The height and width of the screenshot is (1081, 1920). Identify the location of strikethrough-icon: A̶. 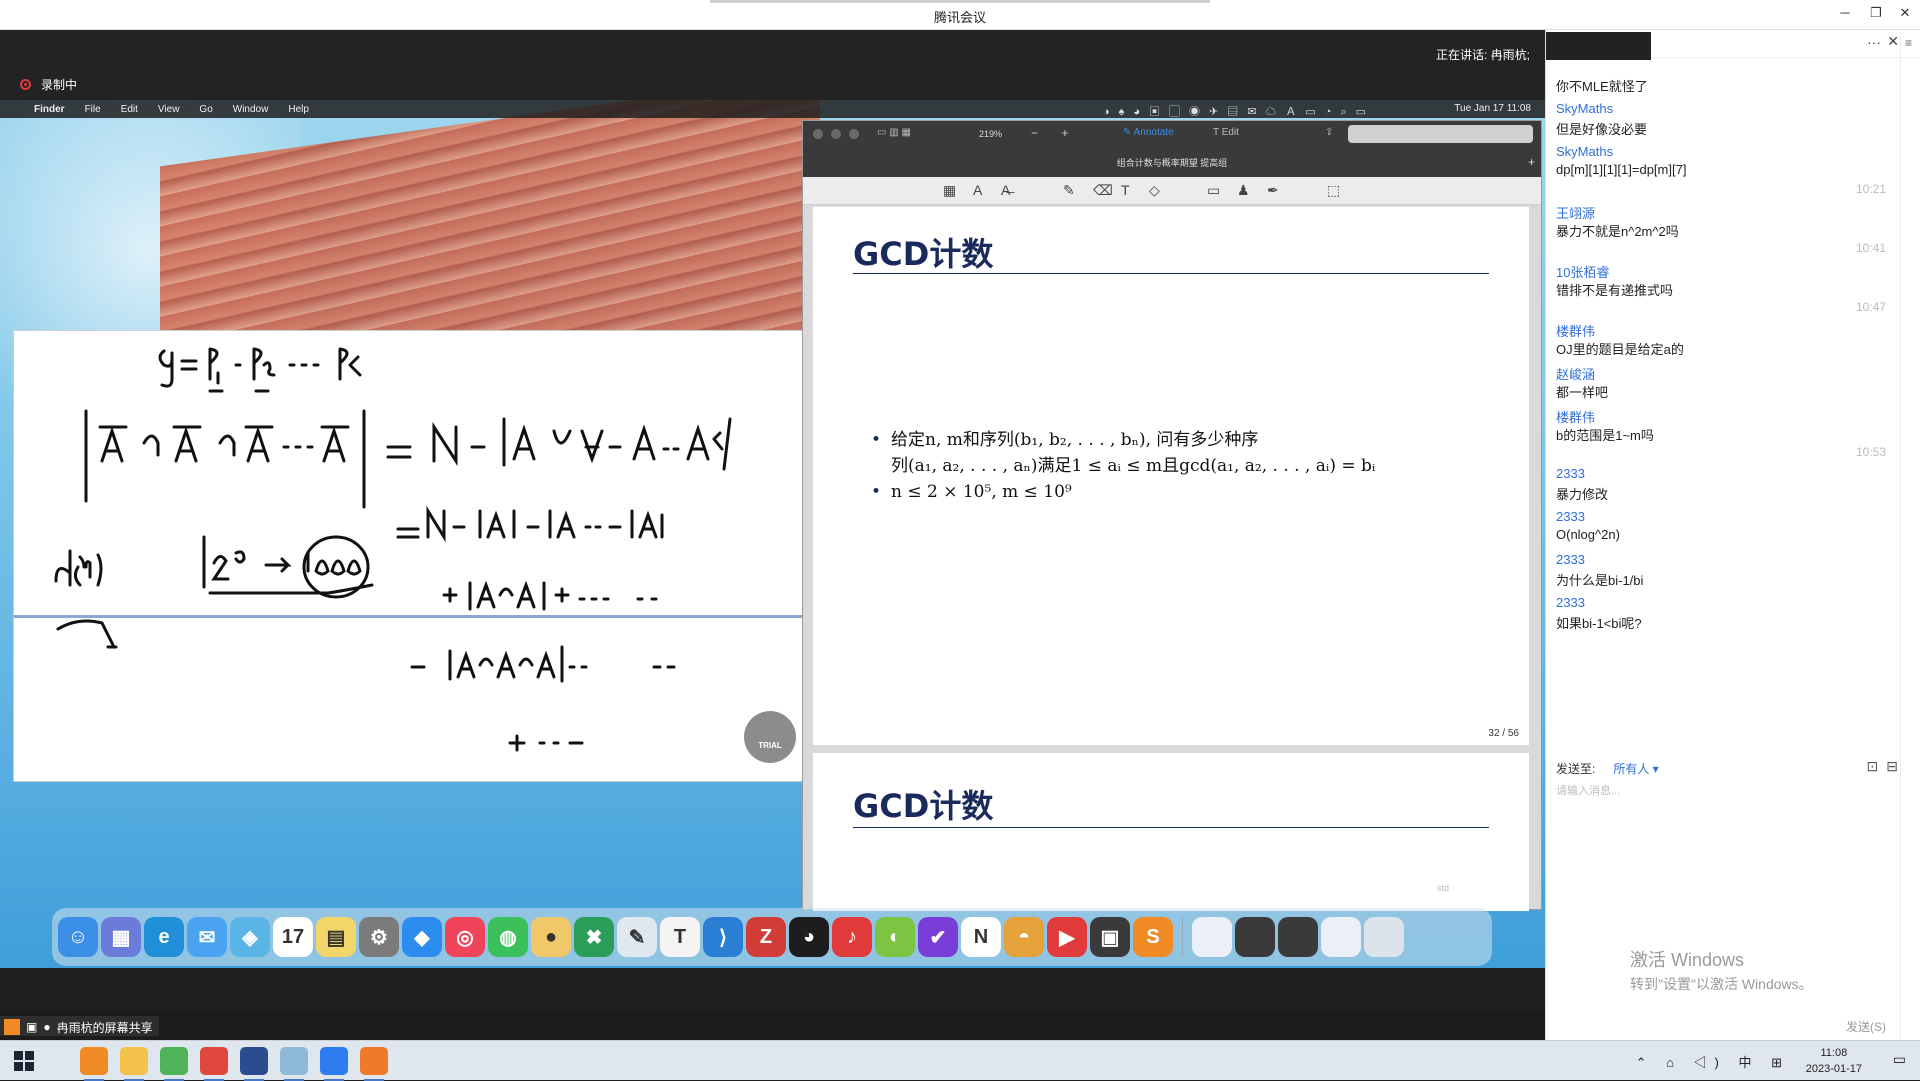
(1005, 190).